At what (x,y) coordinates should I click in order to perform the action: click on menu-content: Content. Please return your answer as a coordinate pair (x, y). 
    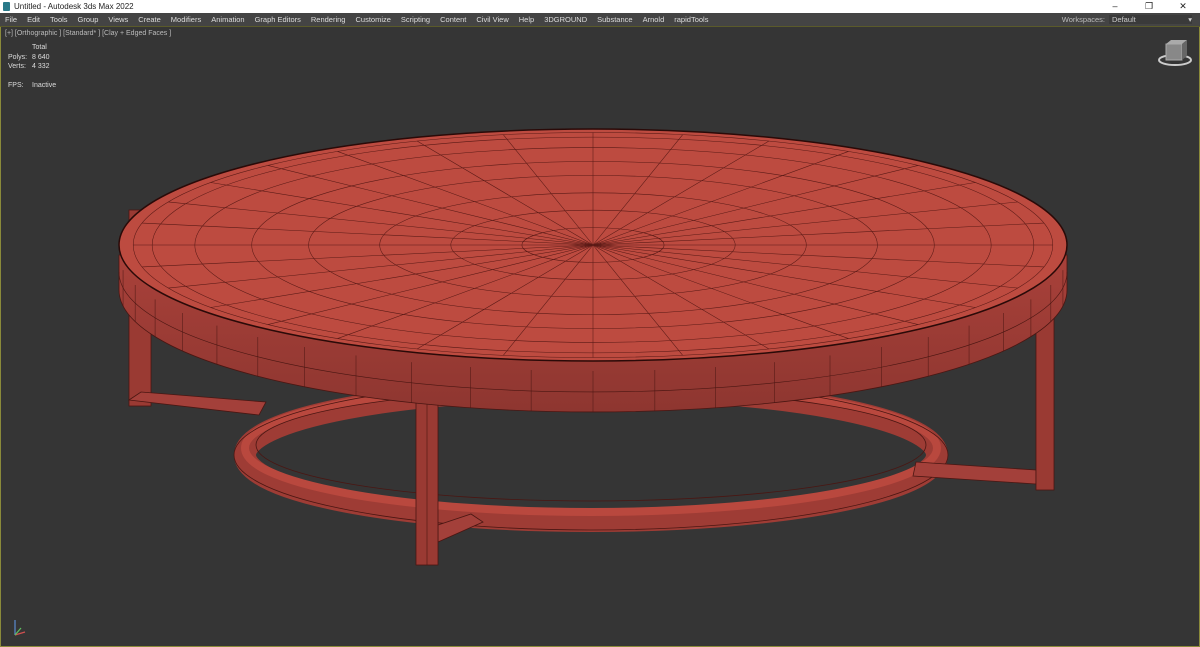
    Looking at the image, I should click on (453, 19).